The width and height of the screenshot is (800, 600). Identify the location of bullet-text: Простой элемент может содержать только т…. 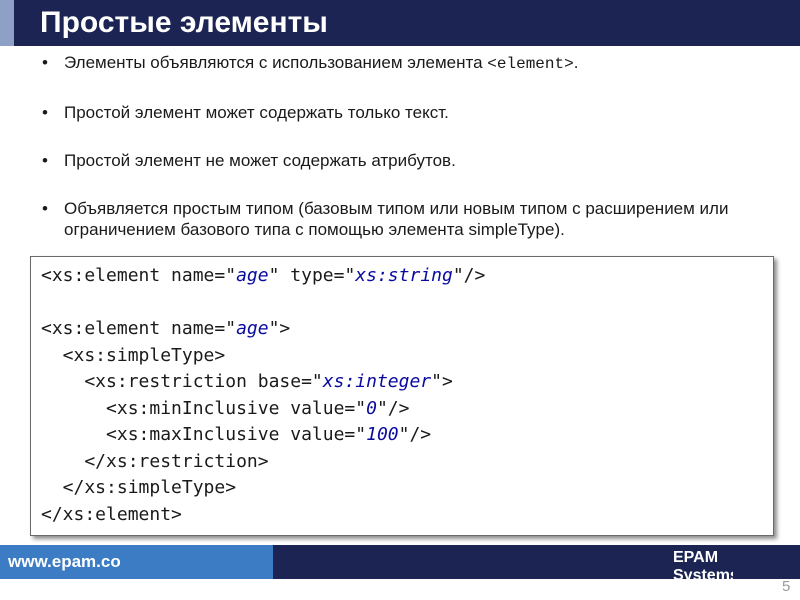
(256, 112).